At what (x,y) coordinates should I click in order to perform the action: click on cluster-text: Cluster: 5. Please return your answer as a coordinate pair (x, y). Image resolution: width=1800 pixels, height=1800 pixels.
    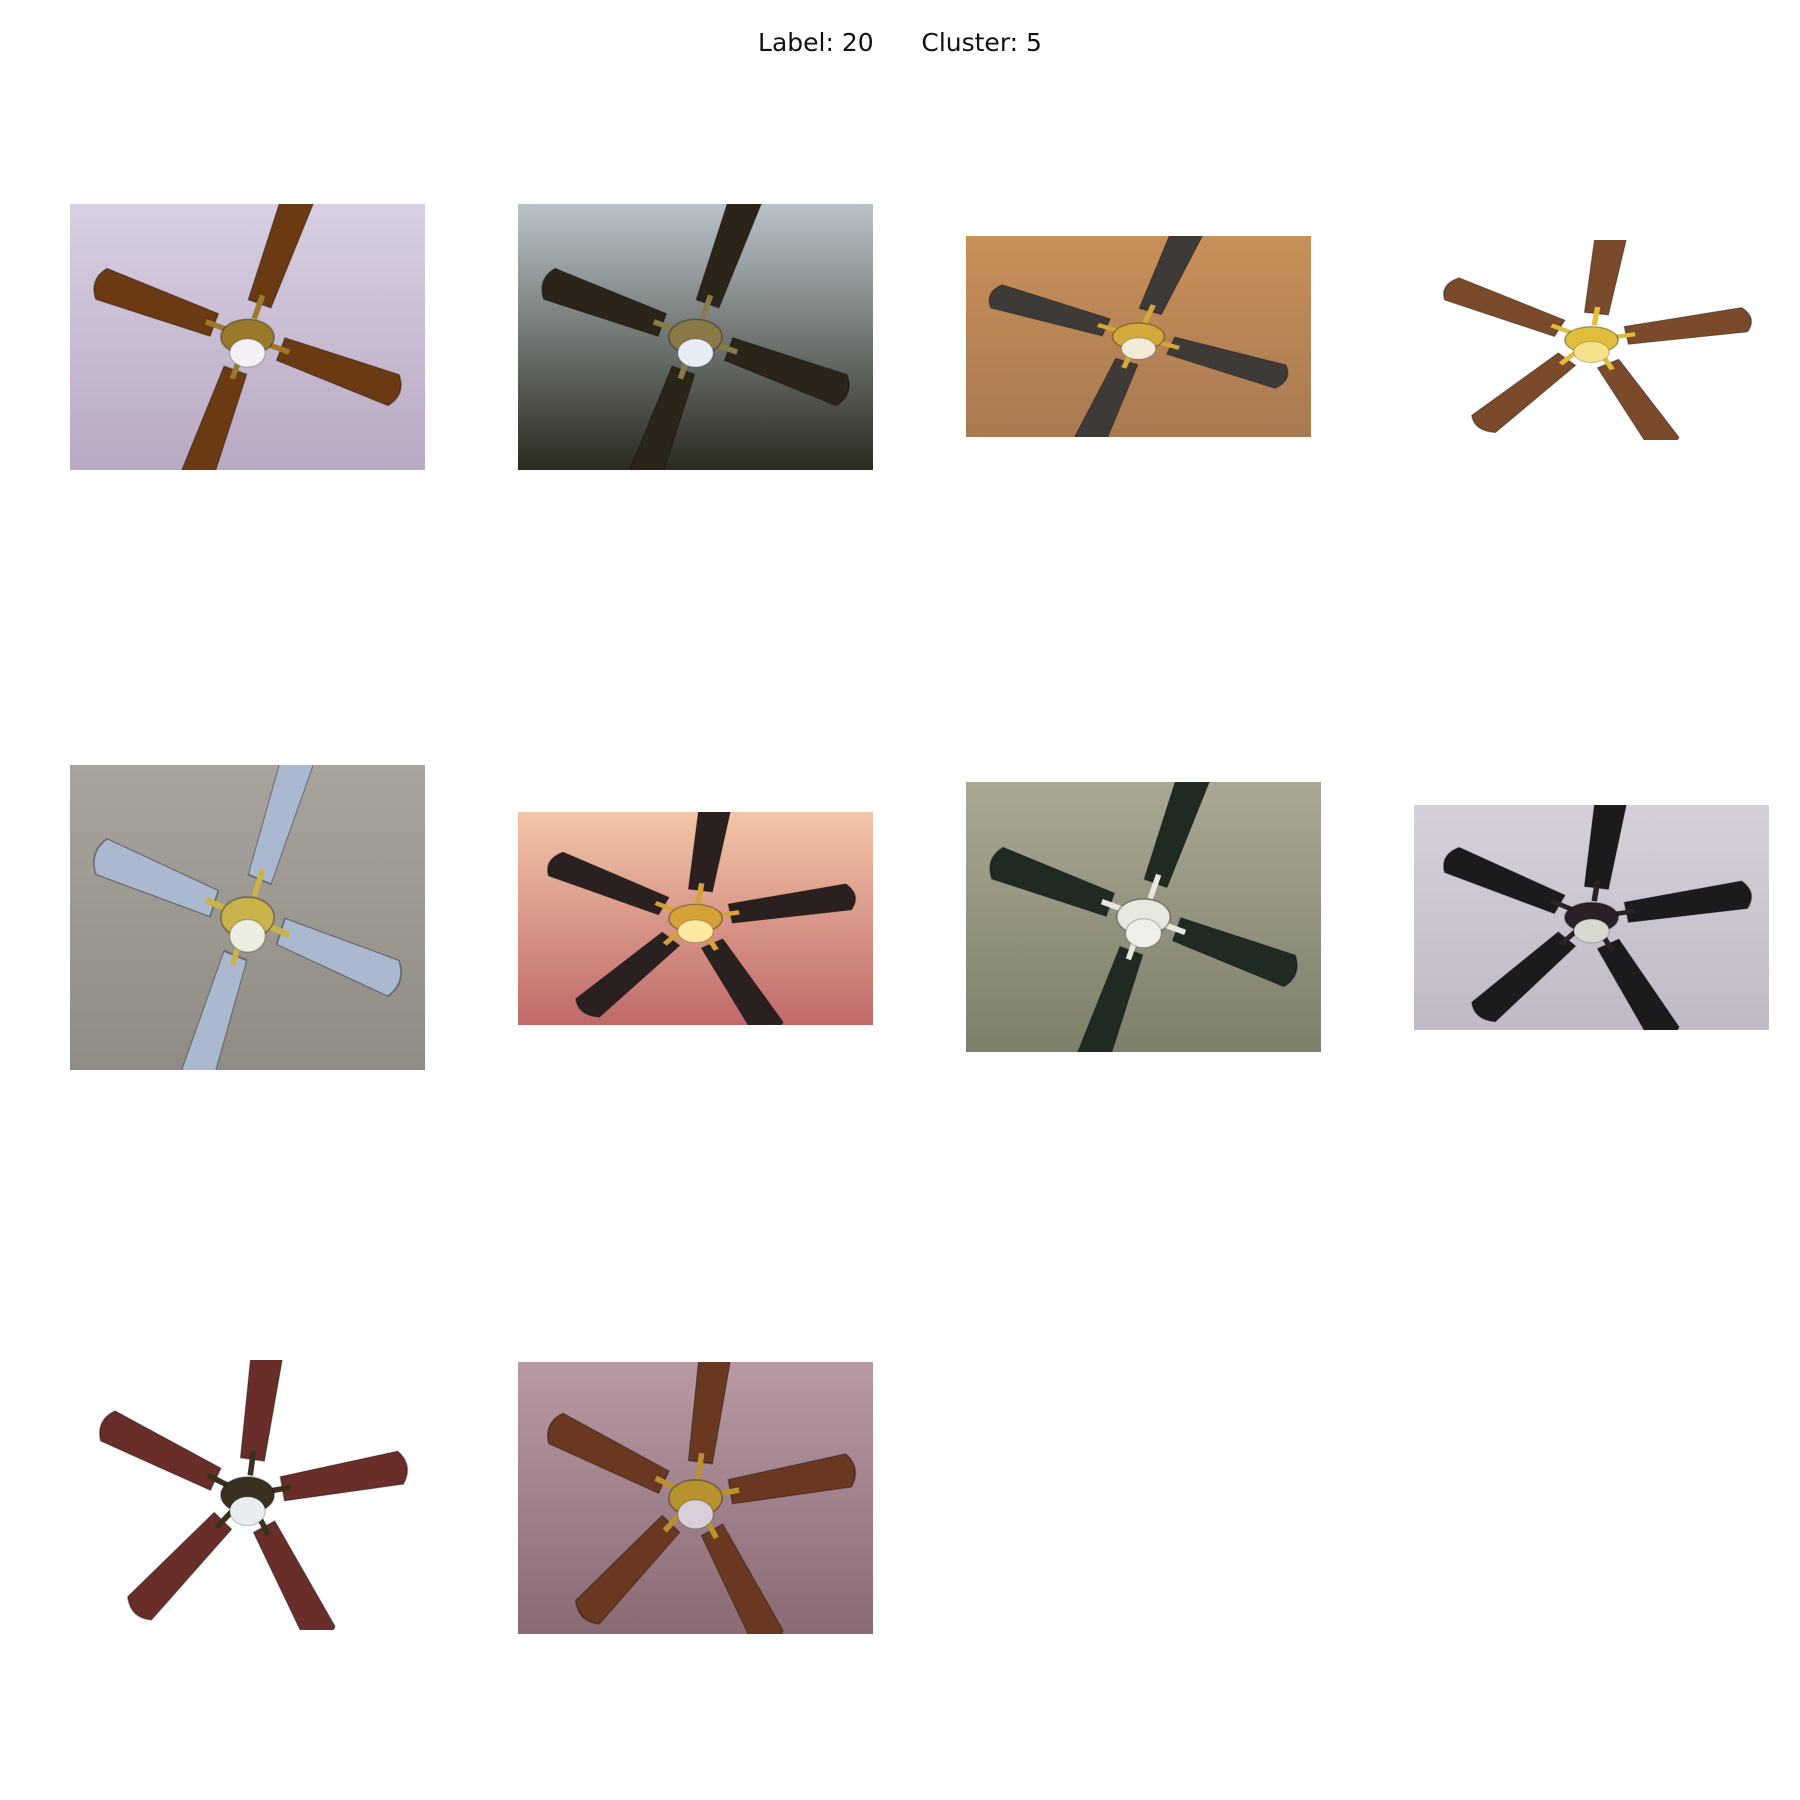
    Looking at the image, I should click on (981, 42).